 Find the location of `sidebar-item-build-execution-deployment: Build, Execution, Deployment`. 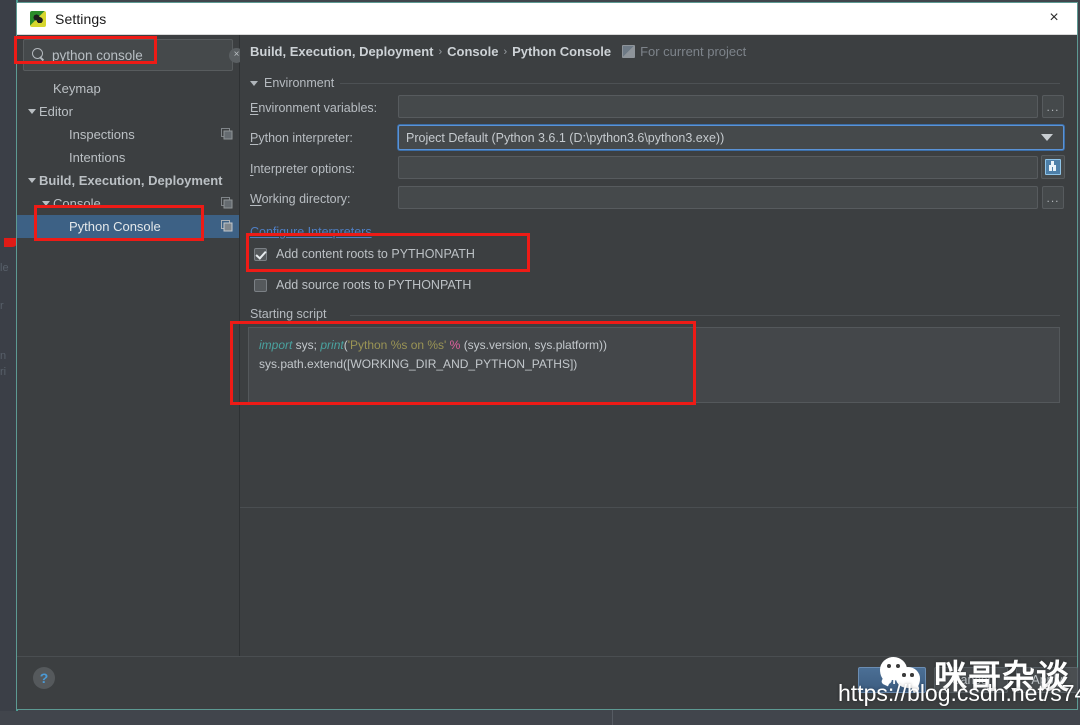

sidebar-item-build-execution-deployment: Build, Execution, Deployment is located at coordinates (128, 180).